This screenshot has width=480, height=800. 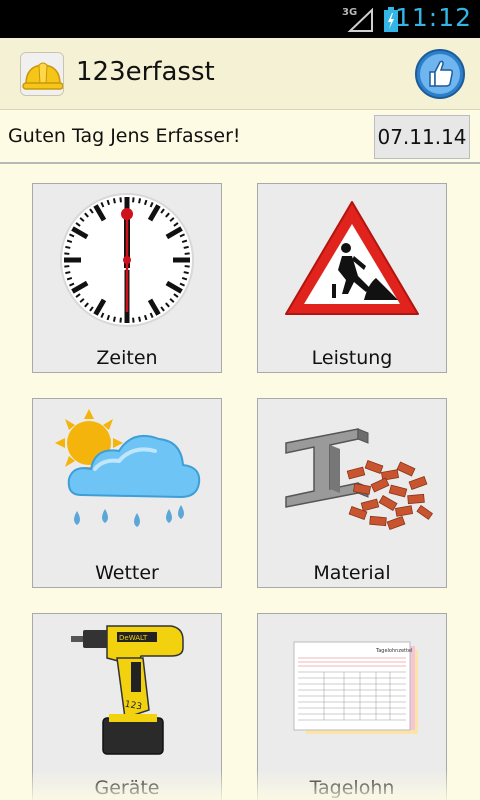 What do you see at coordinates (440, 74) in the screenshot?
I see `thumbs-up-icon` at bounding box center [440, 74].